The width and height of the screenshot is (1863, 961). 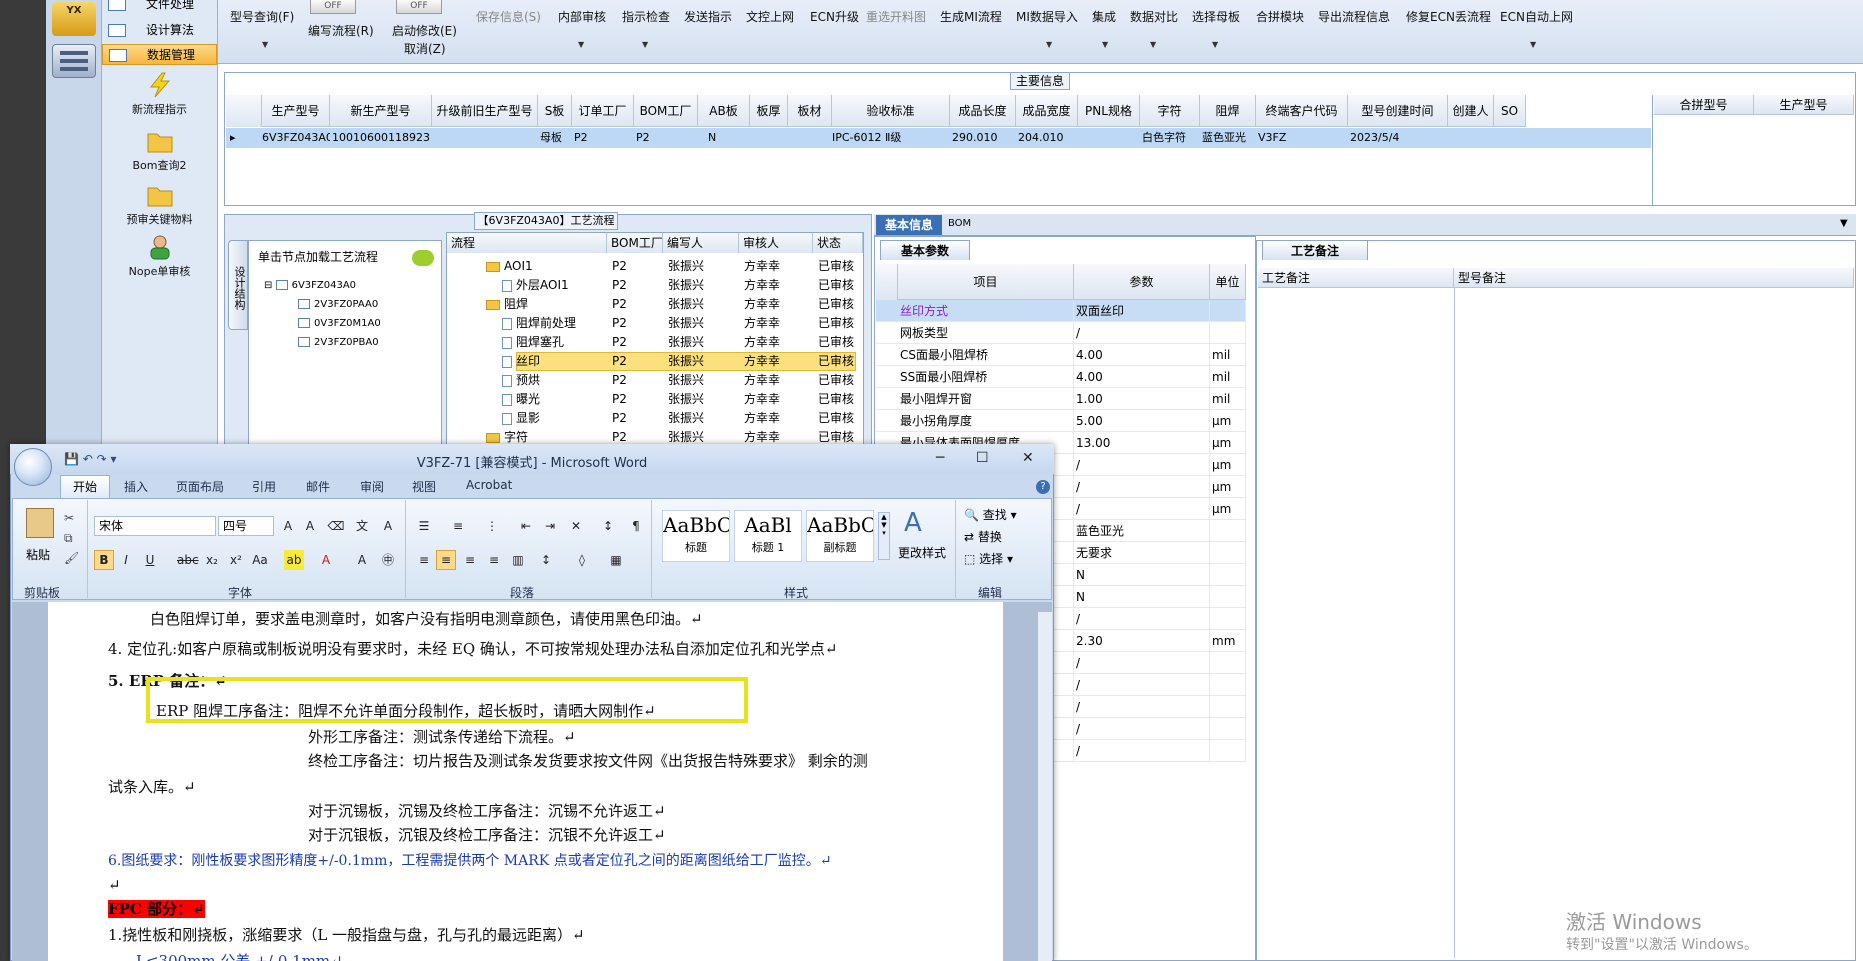 I want to click on style-title: AaBbC 标题, so click(x=696, y=536).